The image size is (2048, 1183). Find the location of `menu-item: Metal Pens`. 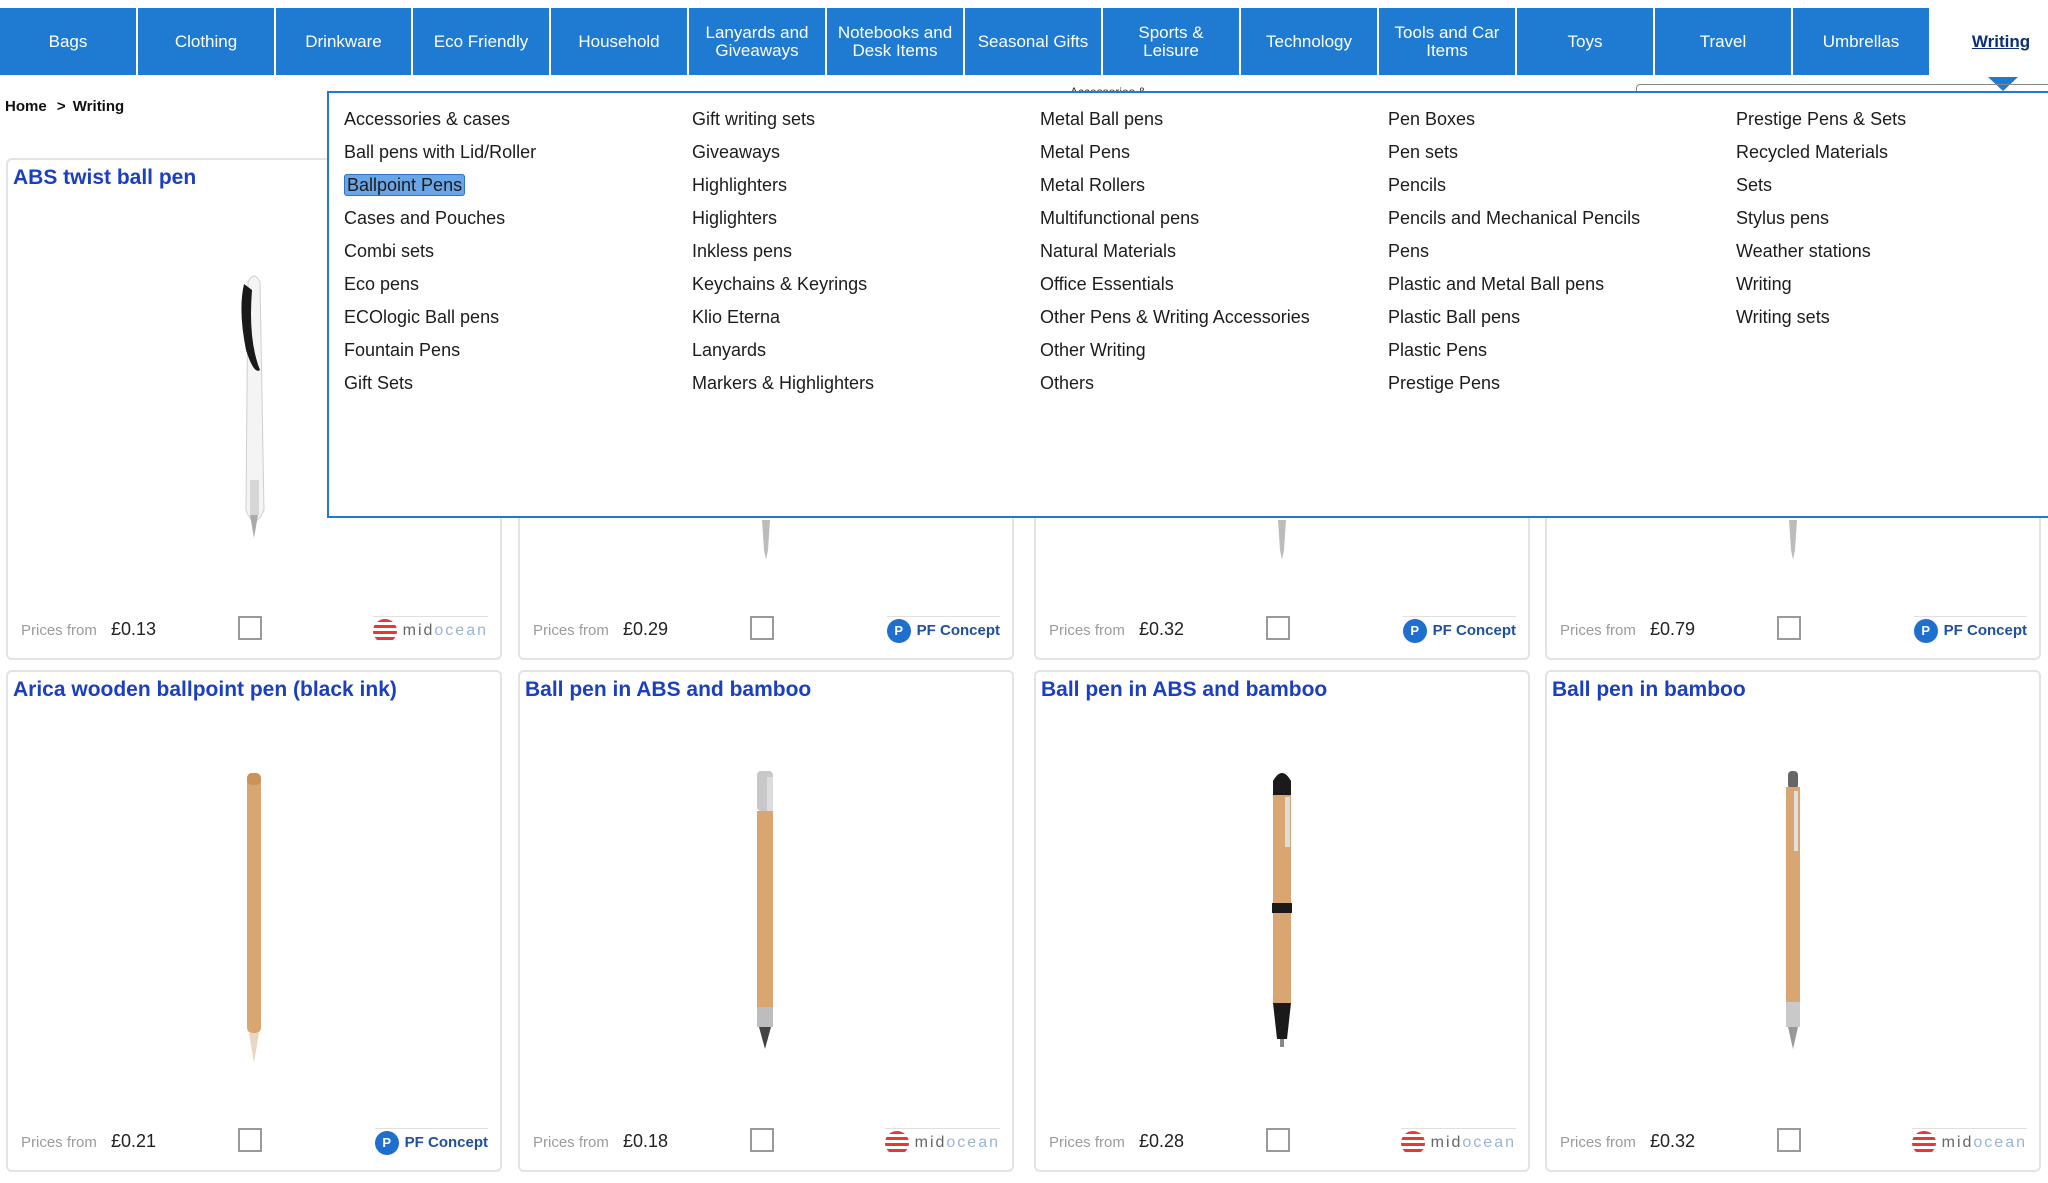

menu-item: Metal Pens is located at coordinates (1175, 152).